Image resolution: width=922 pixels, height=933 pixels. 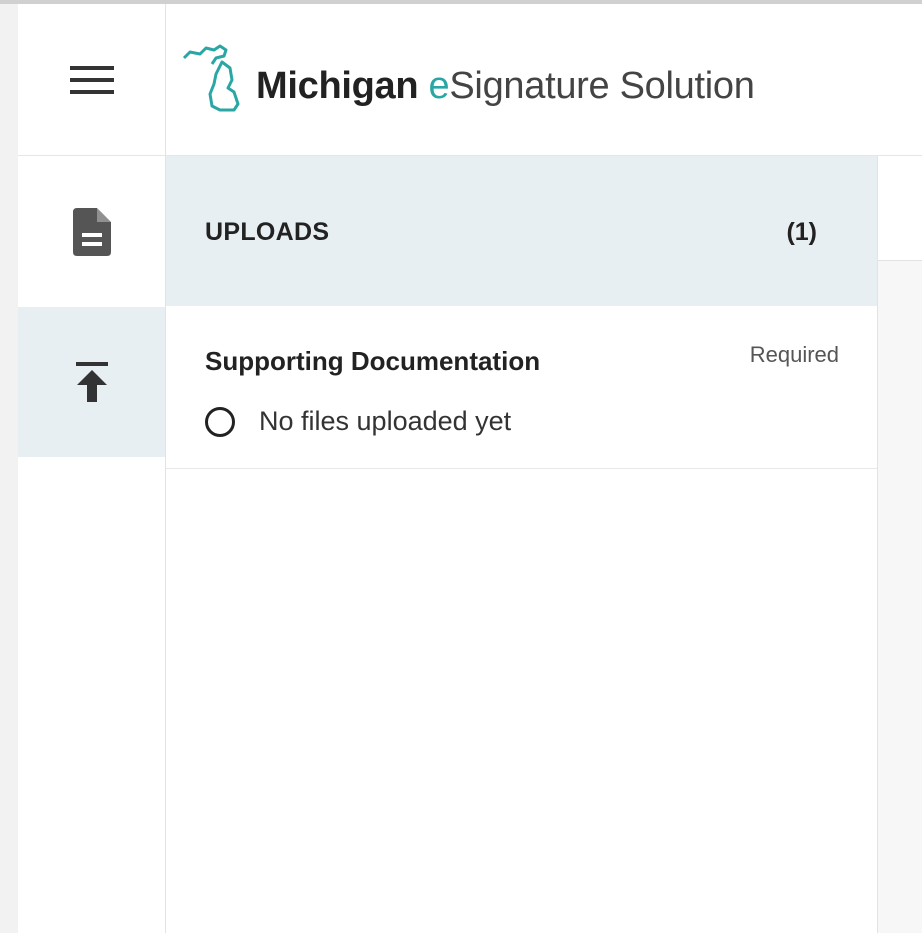 I want to click on rail-item-document, so click(x=91, y=231).